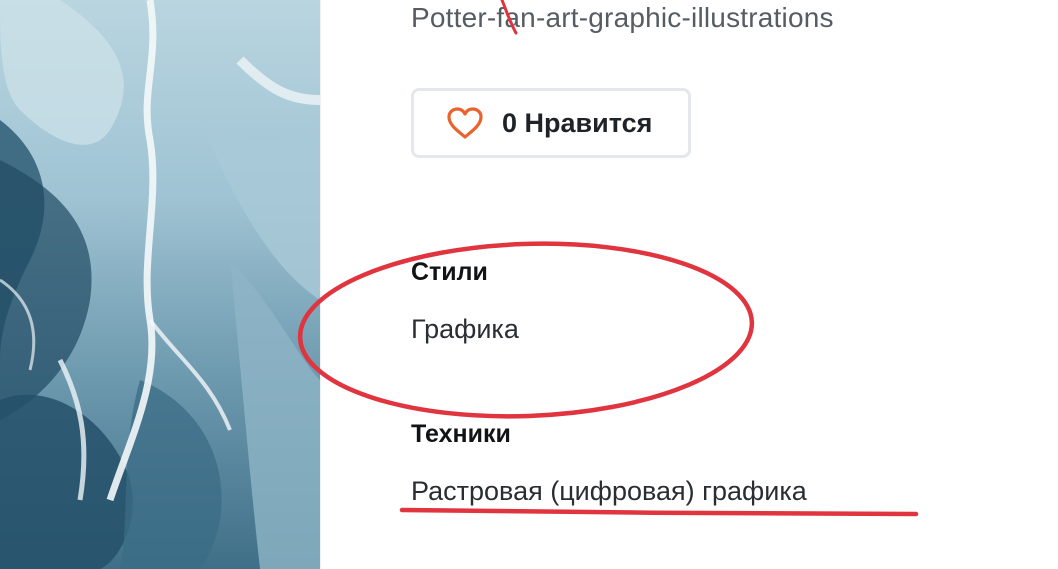  I want to click on tags-link: Potter-fan-art-graphic-illustrations, so click(622, 18).